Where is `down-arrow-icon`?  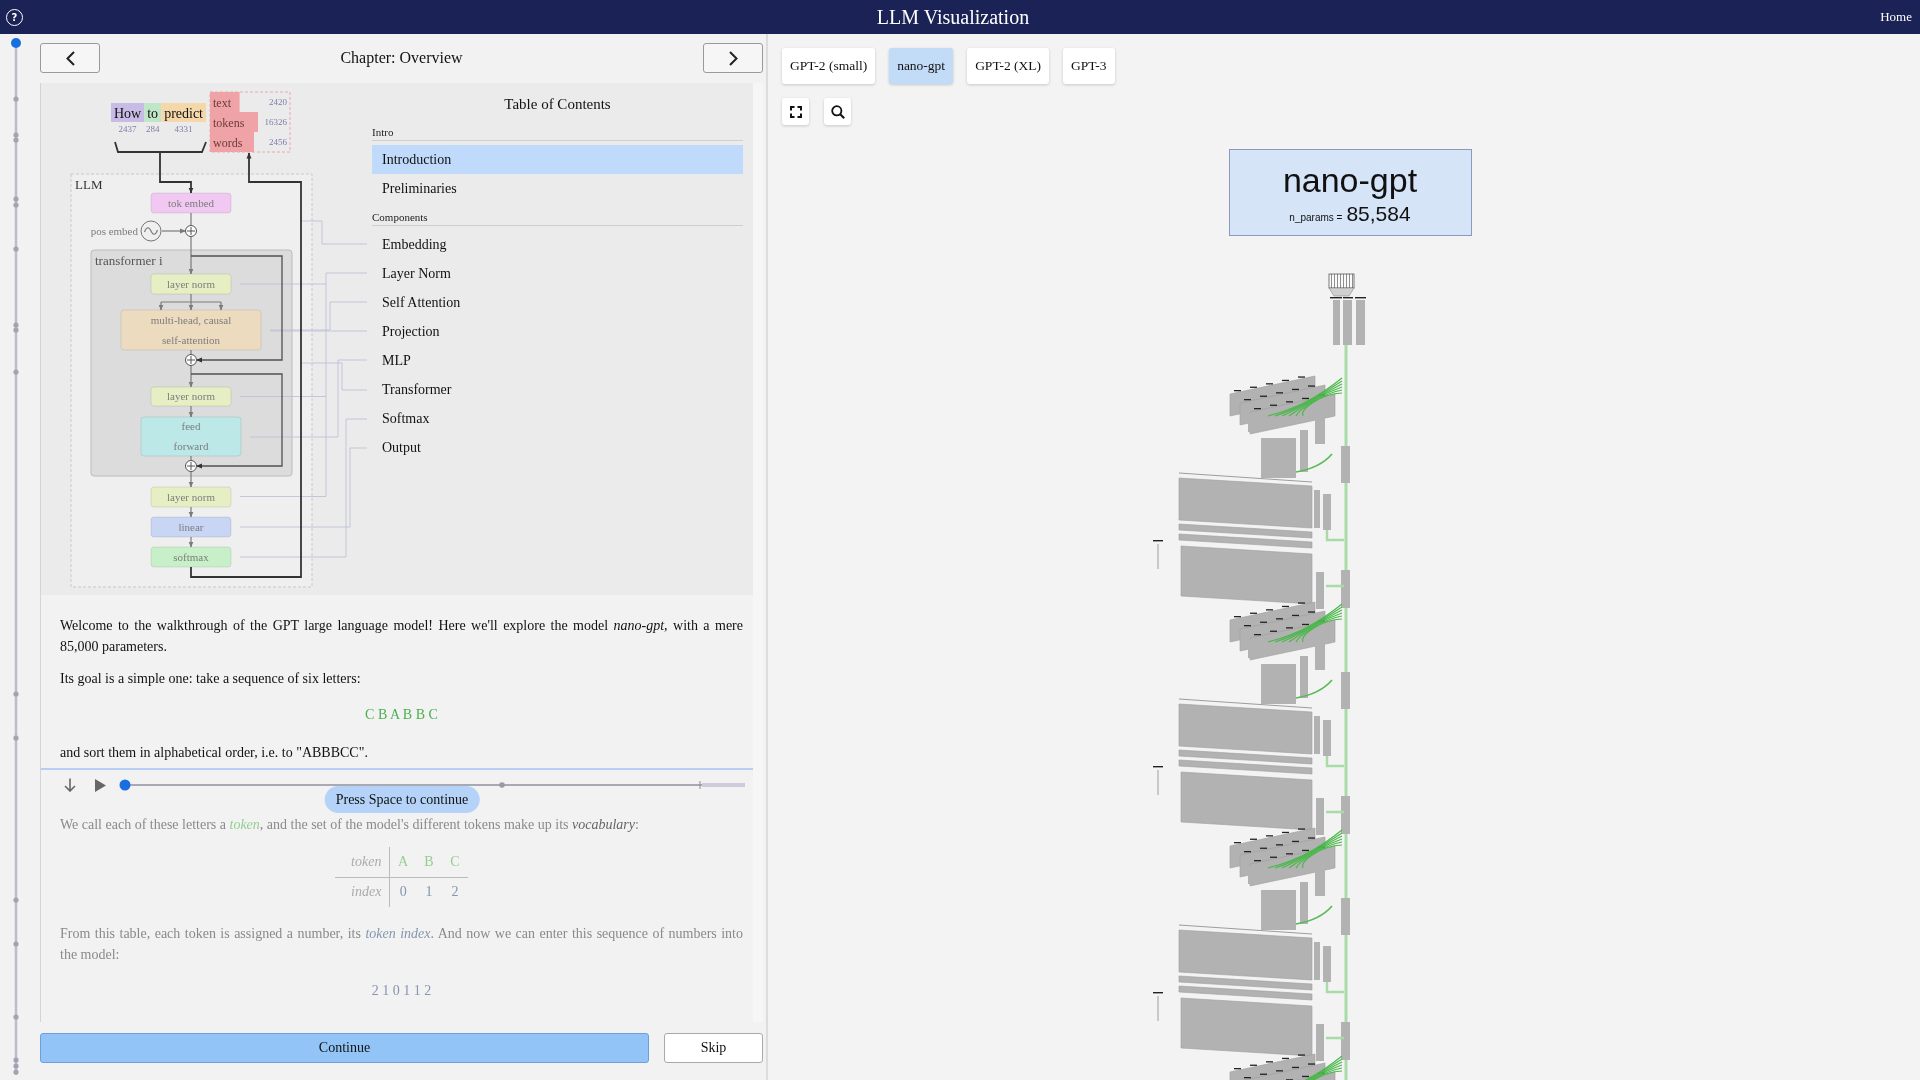 down-arrow-icon is located at coordinates (70, 785).